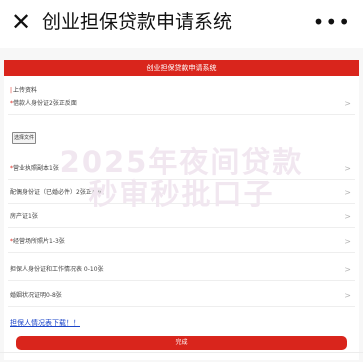  Describe the element at coordinates (181, 242) in the screenshot. I see `upload-row-premises-photos: *经营场所照片1-3张 >` at that location.